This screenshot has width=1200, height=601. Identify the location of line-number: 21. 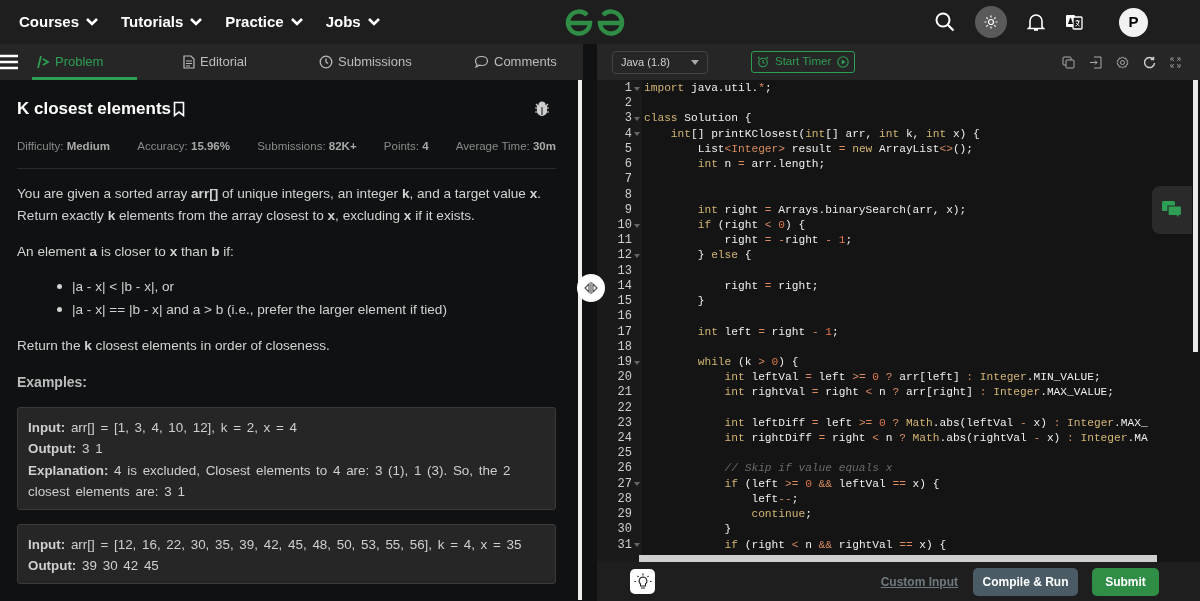
(624, 393).